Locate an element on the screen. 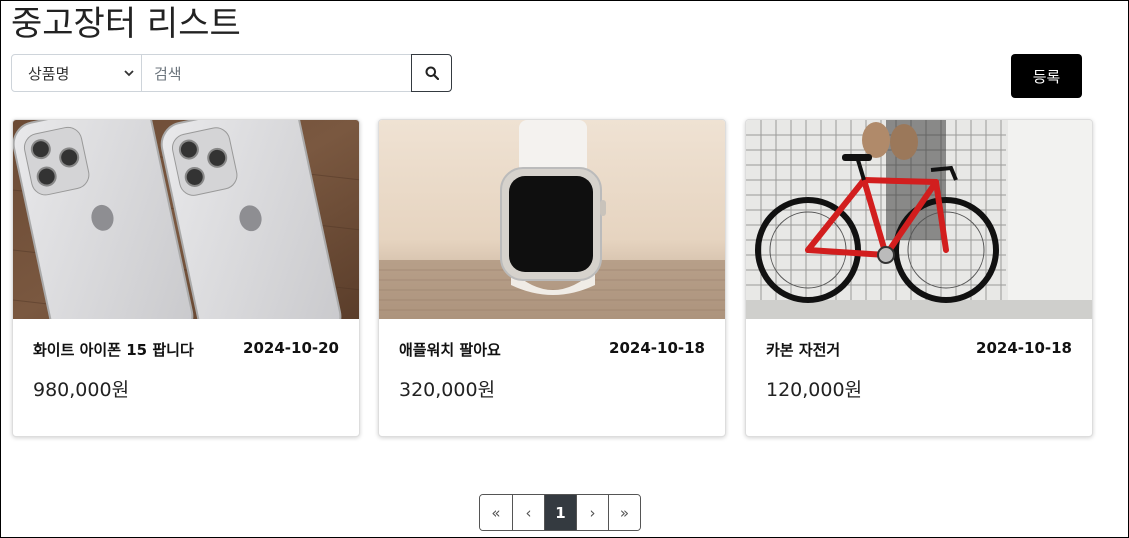 The image size is (1129, 538). chevron-down-icon is located at coordinates (129, 73).